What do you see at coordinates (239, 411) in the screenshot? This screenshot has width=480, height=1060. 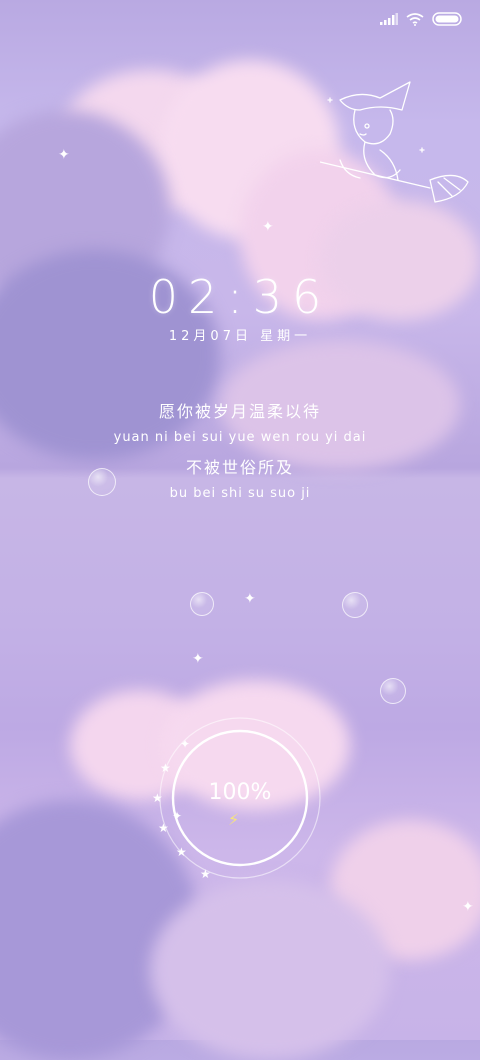 I see `poem-line1-chinese: 愿你被岁月温柔以待` at bounding box center [239, 411].